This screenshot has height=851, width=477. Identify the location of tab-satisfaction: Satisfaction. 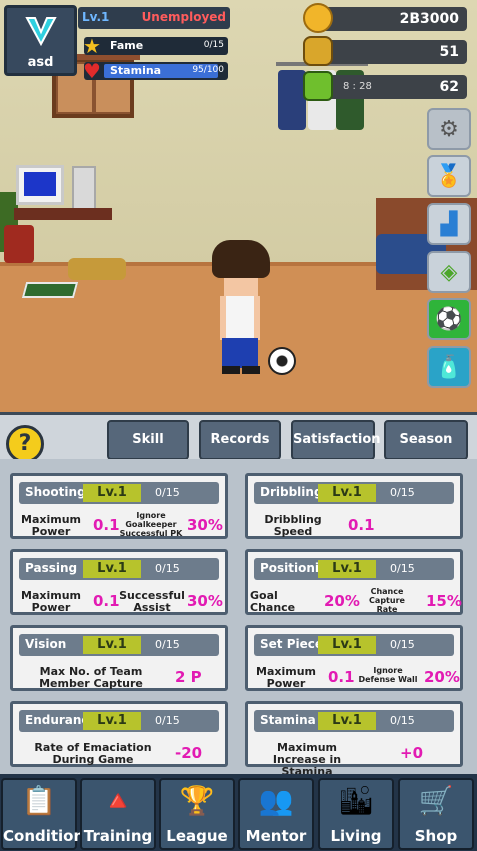
(336, 440).